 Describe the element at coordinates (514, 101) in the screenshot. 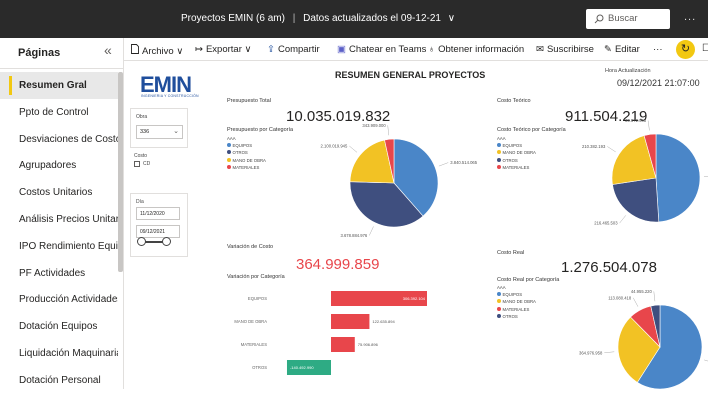

I see `costo-teorico-label: Costo Teórico` at that location.